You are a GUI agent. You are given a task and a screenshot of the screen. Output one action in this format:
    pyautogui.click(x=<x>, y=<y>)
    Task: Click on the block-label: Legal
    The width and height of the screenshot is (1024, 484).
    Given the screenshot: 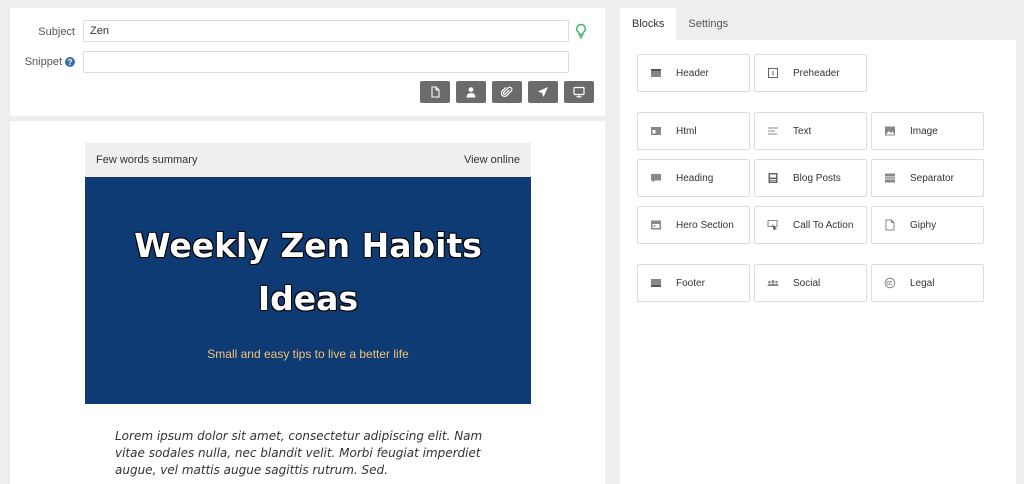 What is the action you would take?
    pyautogui.click(x=922, y=283)
    